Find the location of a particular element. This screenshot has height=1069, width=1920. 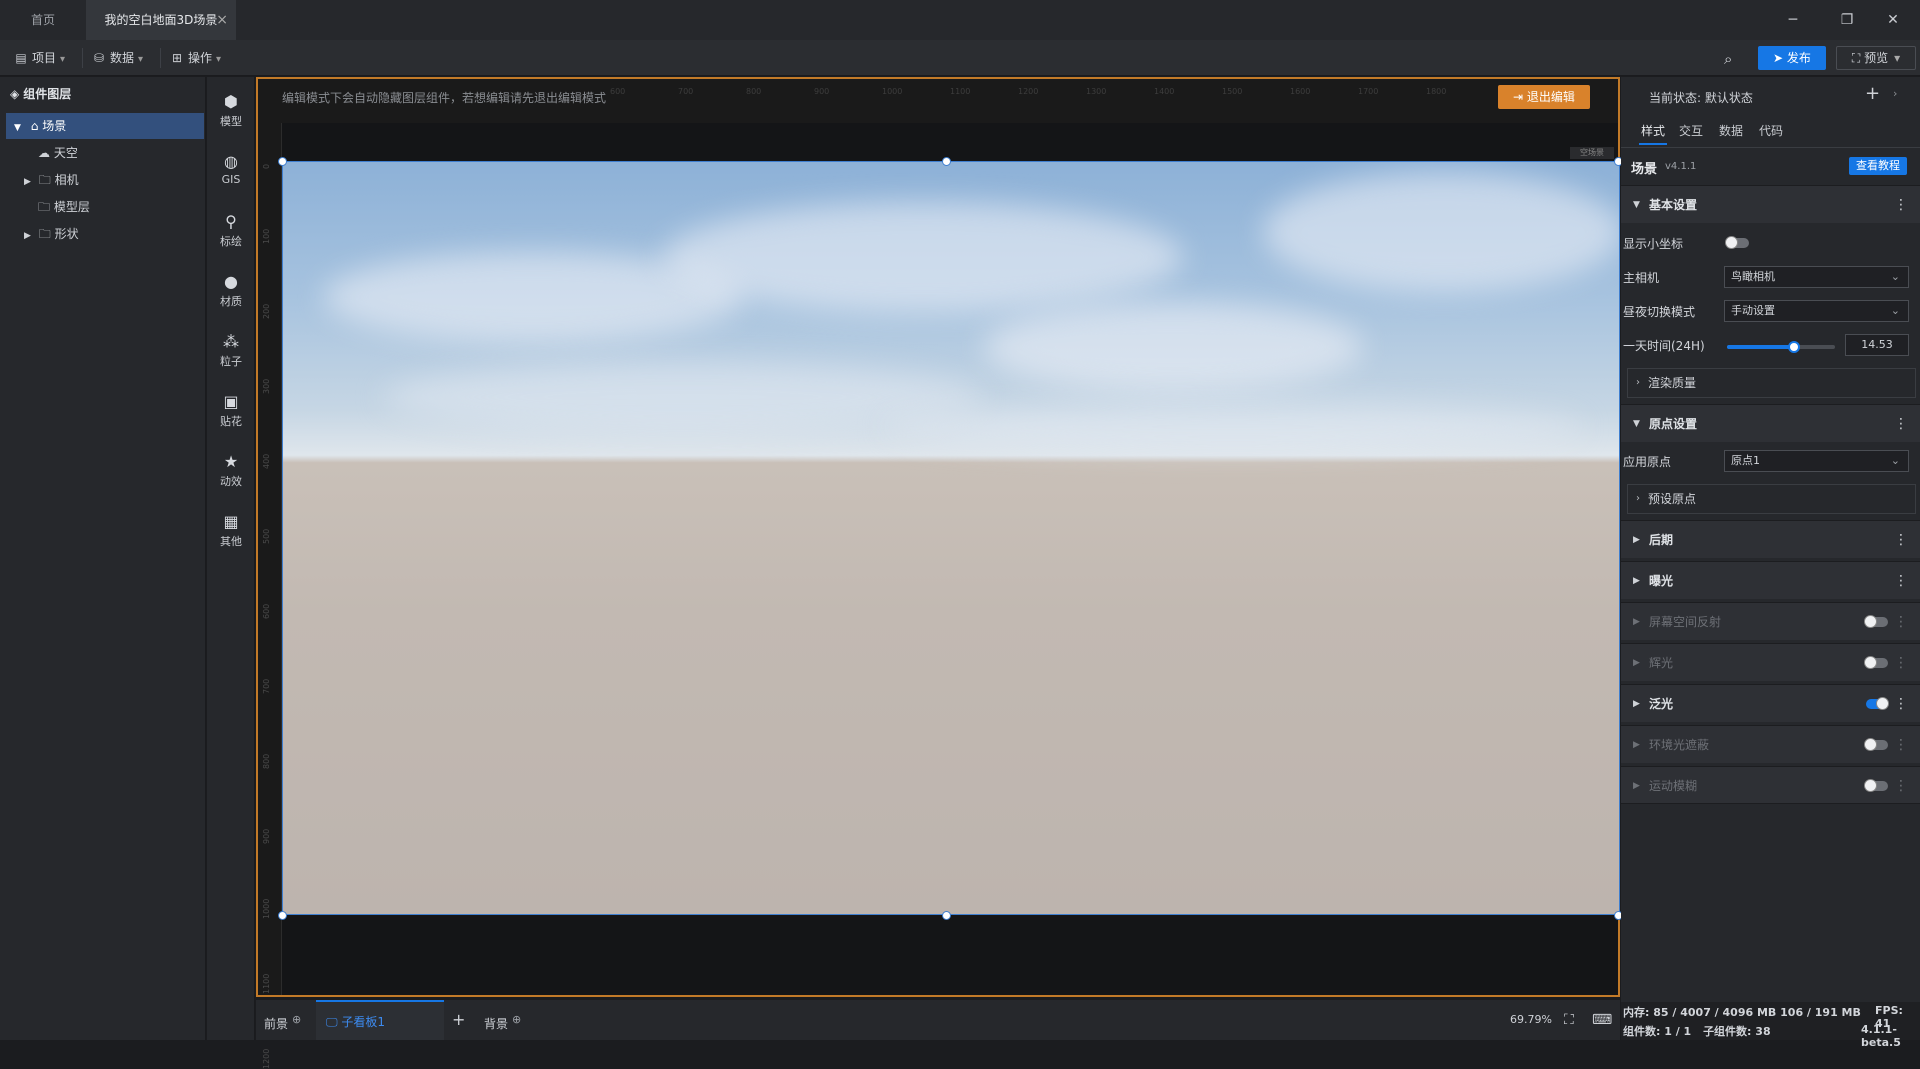

close-tab-icon: × is located at coordinates (222, 20).